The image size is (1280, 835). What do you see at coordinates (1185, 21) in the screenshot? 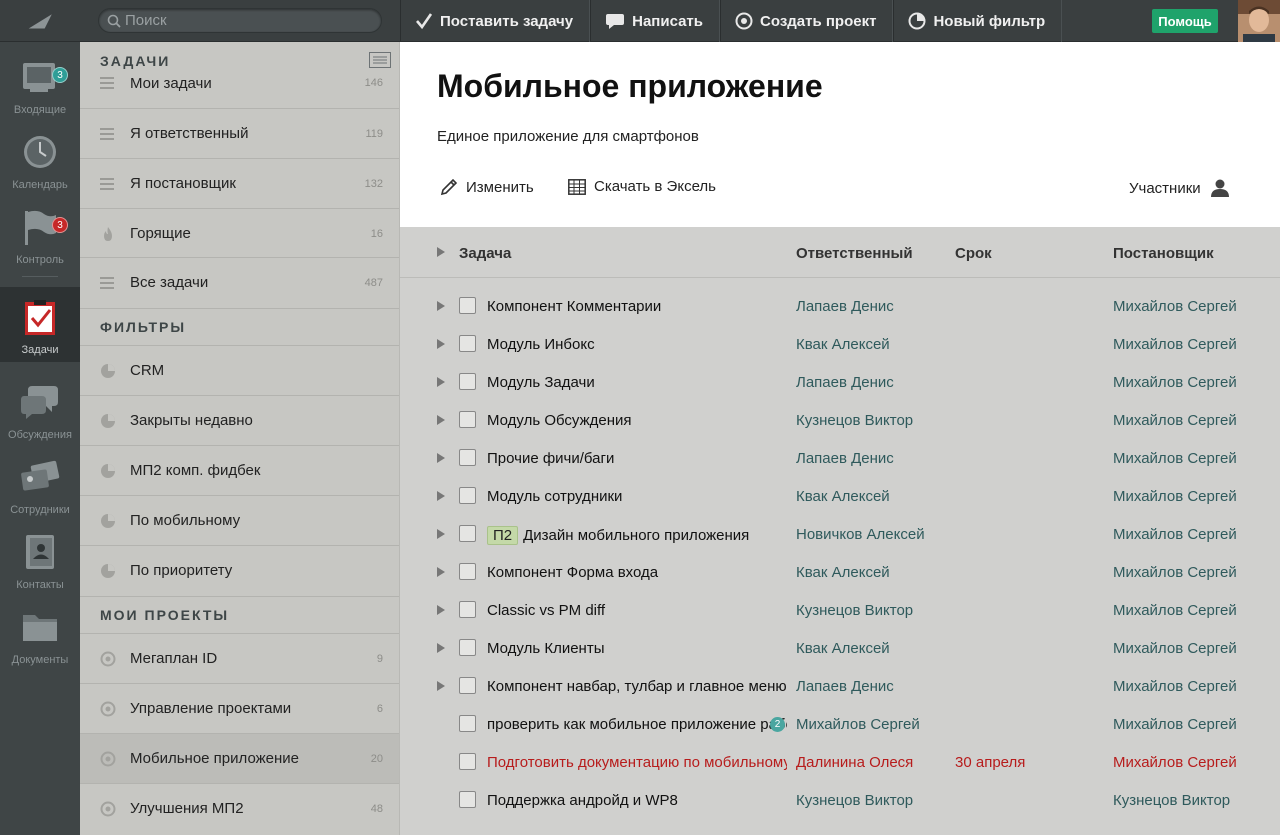
I see `help-button: Помощь` at bounding box center [1185, 21].